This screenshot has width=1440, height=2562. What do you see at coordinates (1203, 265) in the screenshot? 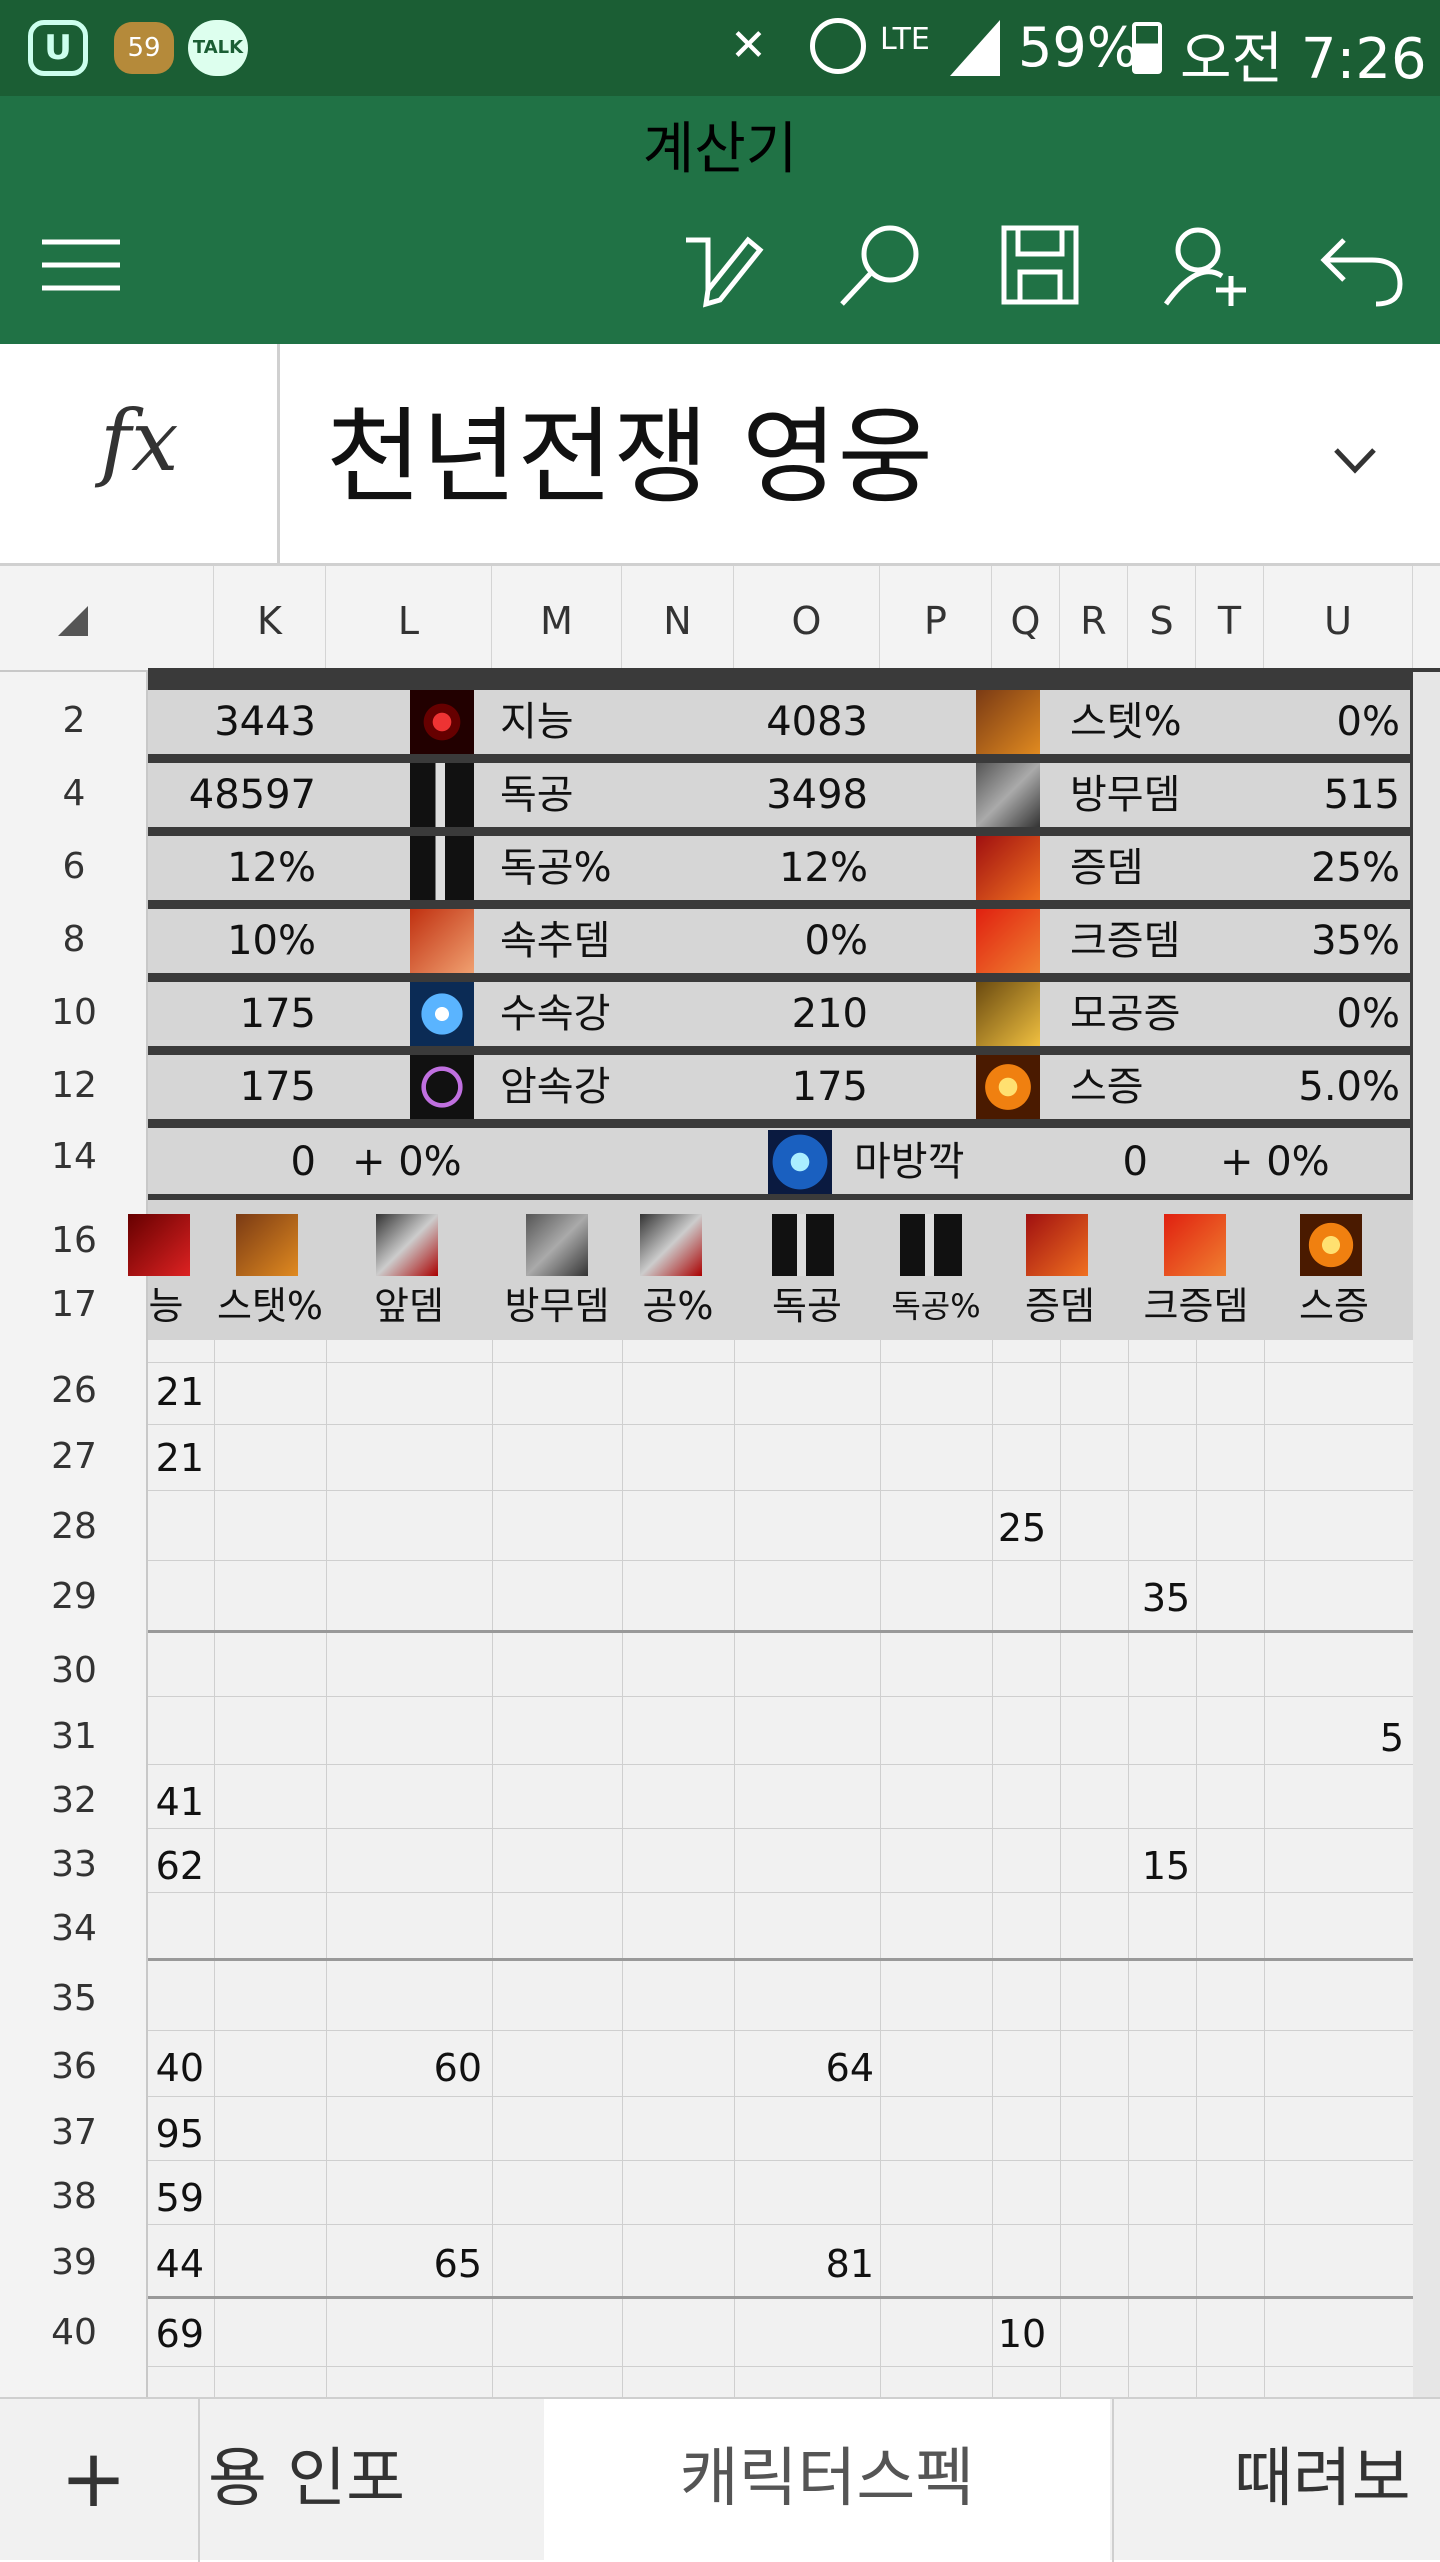
I see `share-person-icon` at bounding box center [1203, 265].